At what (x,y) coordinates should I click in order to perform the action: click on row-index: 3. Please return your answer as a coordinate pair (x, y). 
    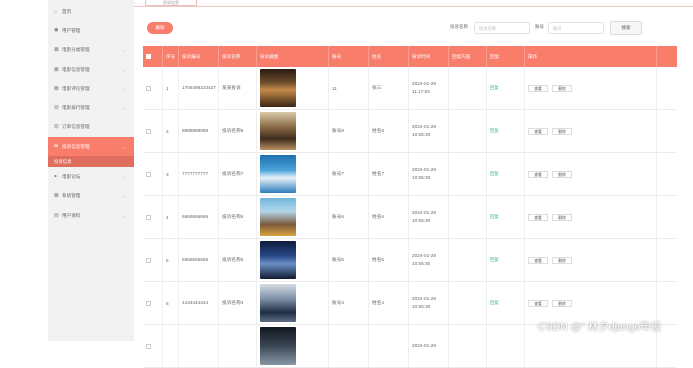
    Looking at the image, I should click on (167, 174).